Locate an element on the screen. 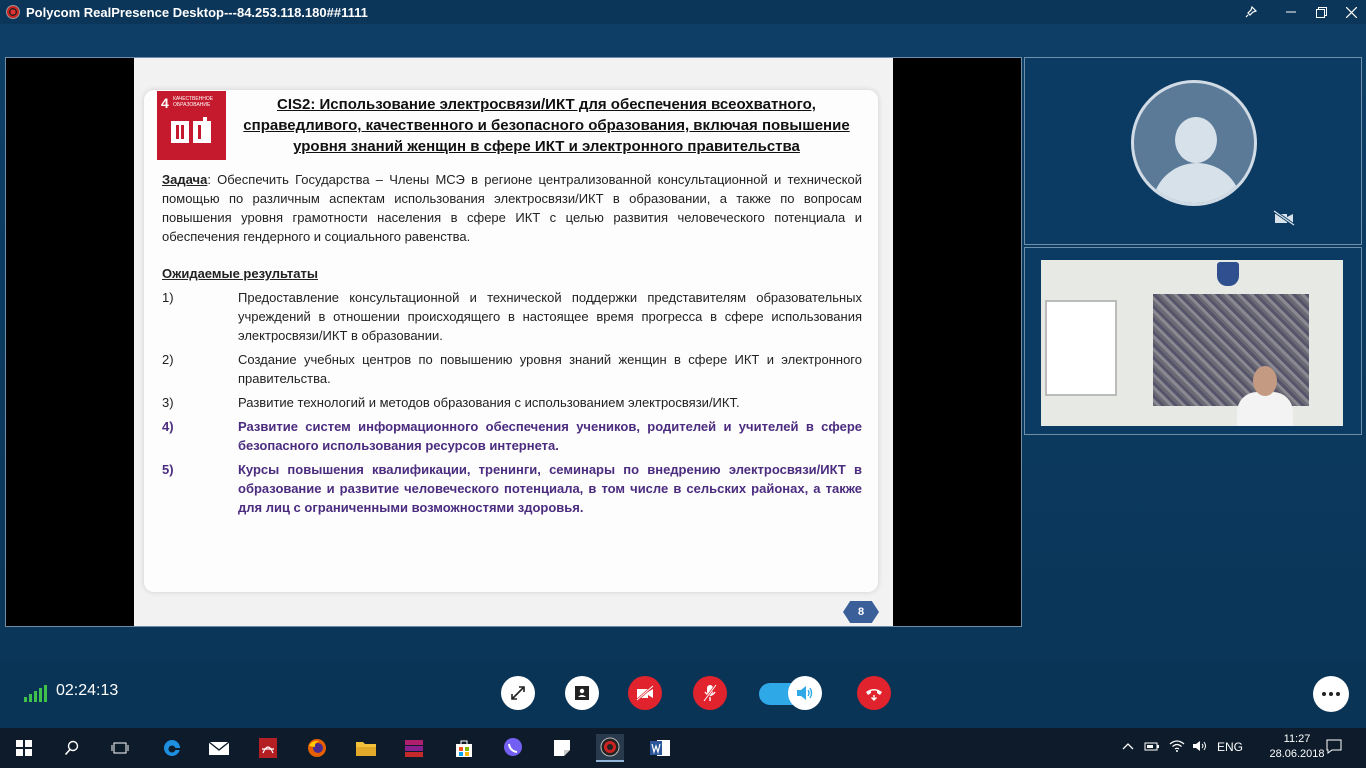 The height and width of the screenshot is (768, 1366). results-heading: Ожидаемые результаты is located at coordinates (240, 273).